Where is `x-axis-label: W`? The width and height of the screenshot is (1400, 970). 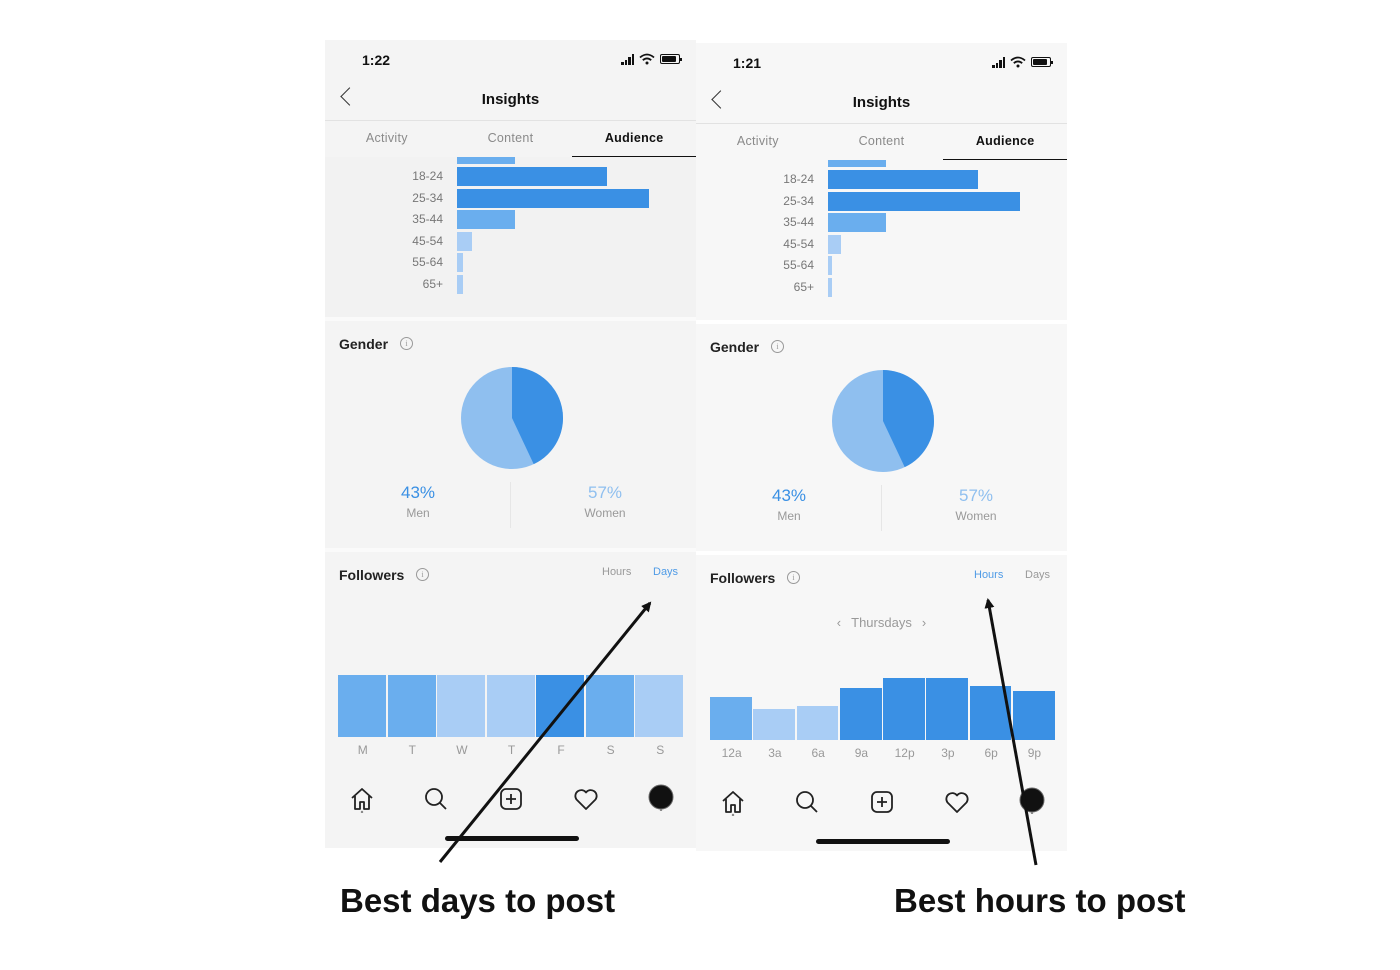 x-axis-label: W is located at coordinates (462, 750).